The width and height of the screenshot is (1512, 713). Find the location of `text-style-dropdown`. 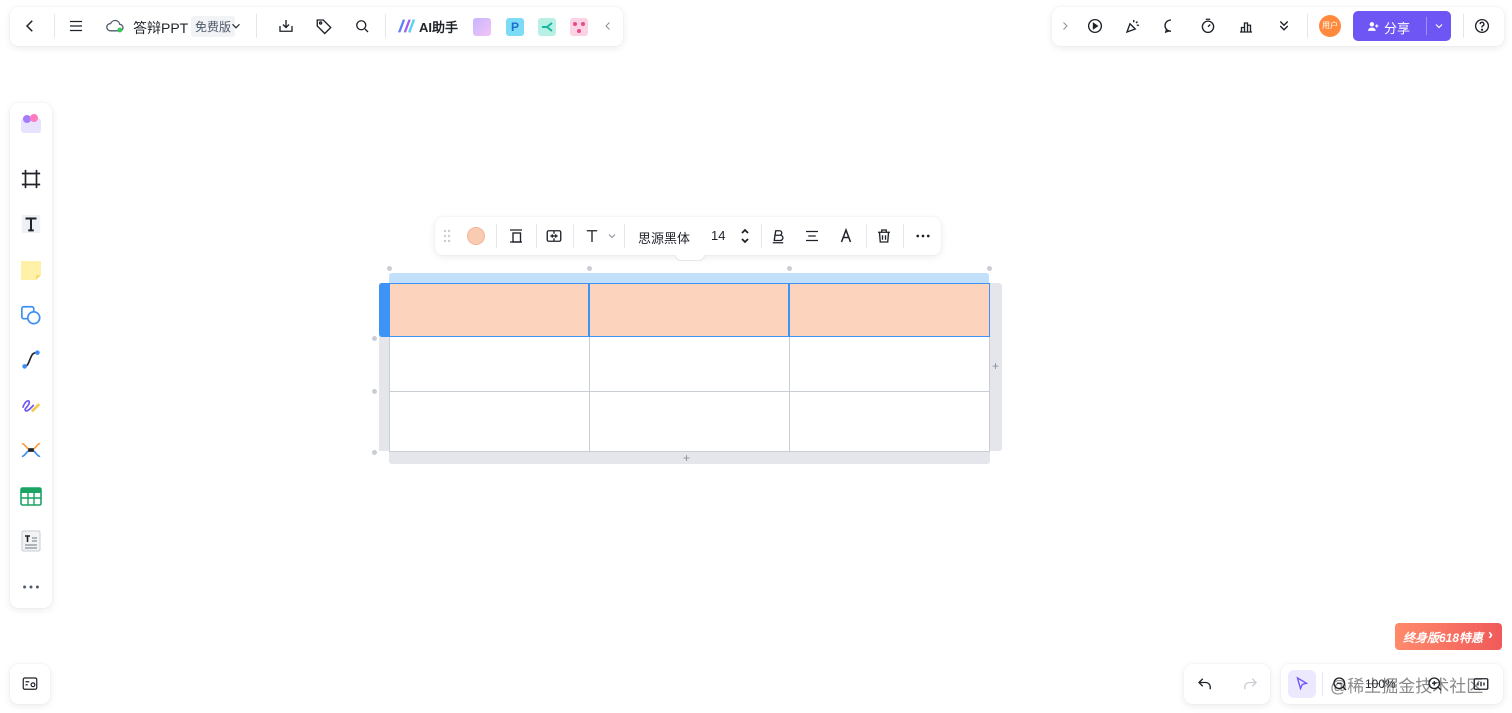

text-style-dropdown is located at coordinates (612, 236).